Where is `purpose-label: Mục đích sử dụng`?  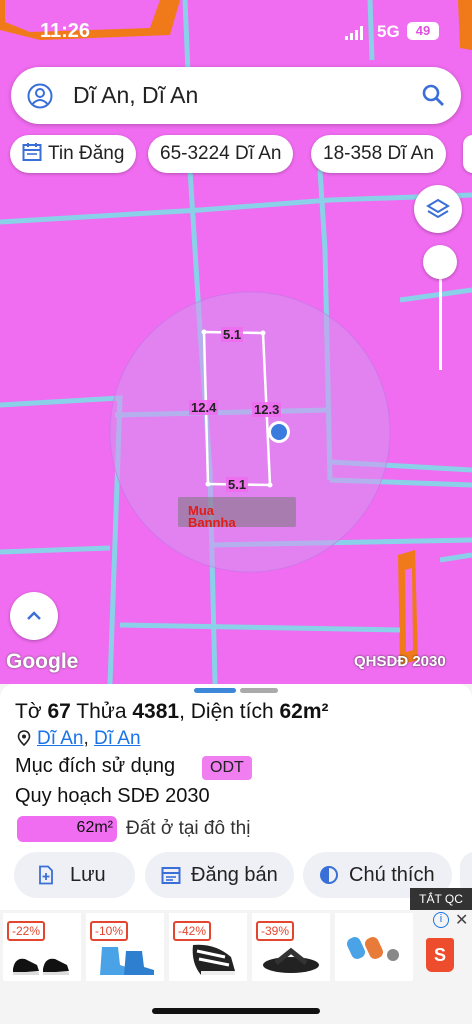
purpose-label: Mục đích sử dụng is located at coordinates (95, 766).